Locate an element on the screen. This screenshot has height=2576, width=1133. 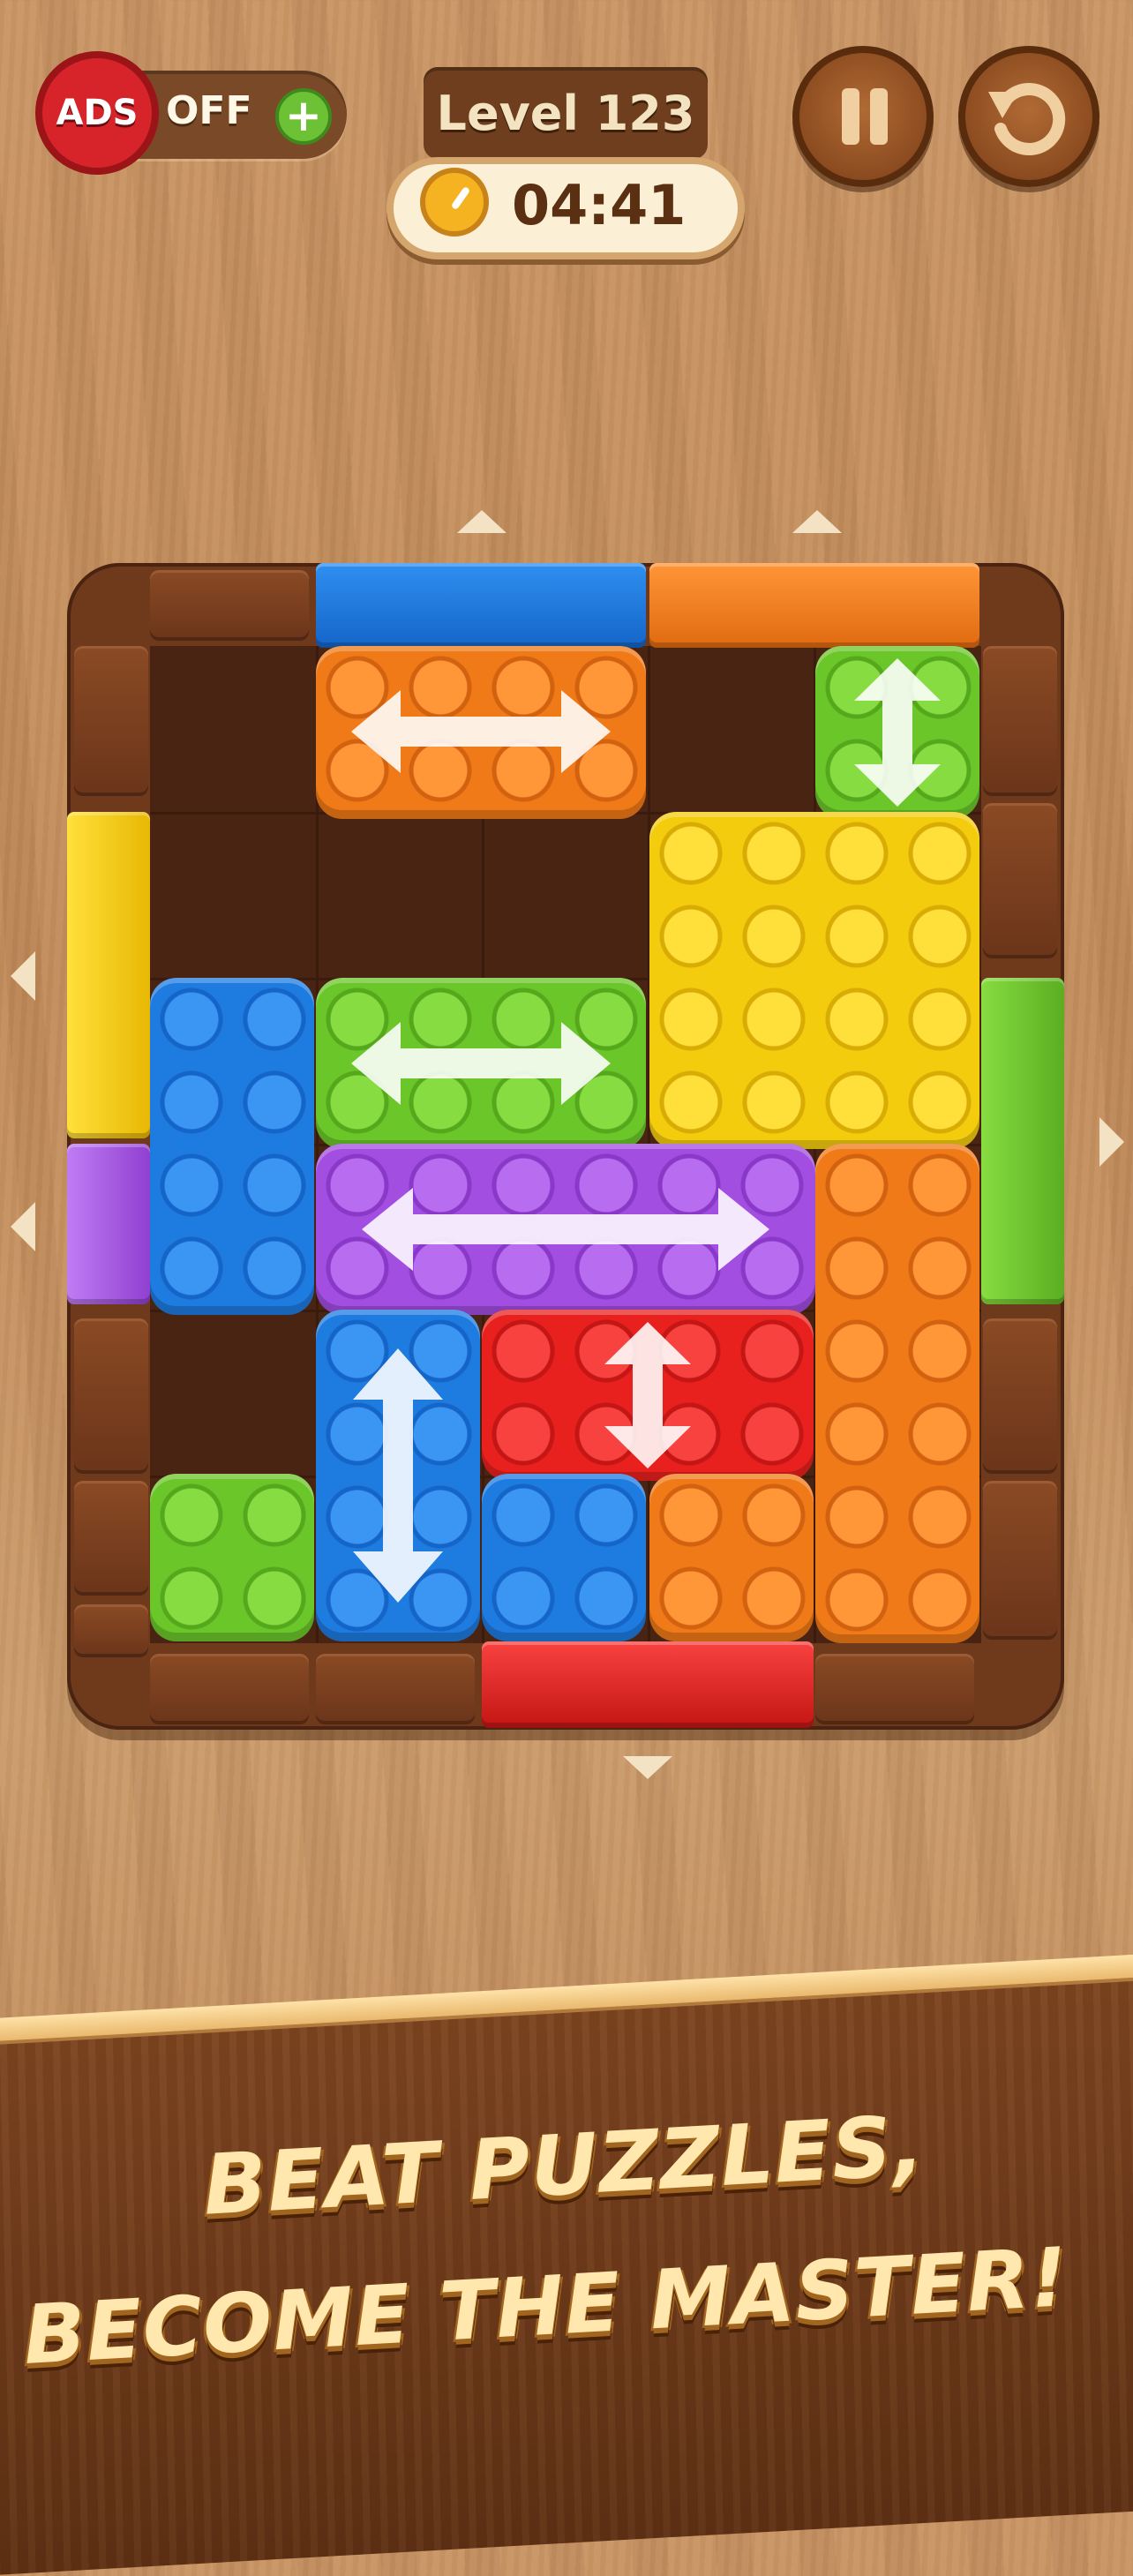
block-blue-vertical is located at coordinates (398, 1475).